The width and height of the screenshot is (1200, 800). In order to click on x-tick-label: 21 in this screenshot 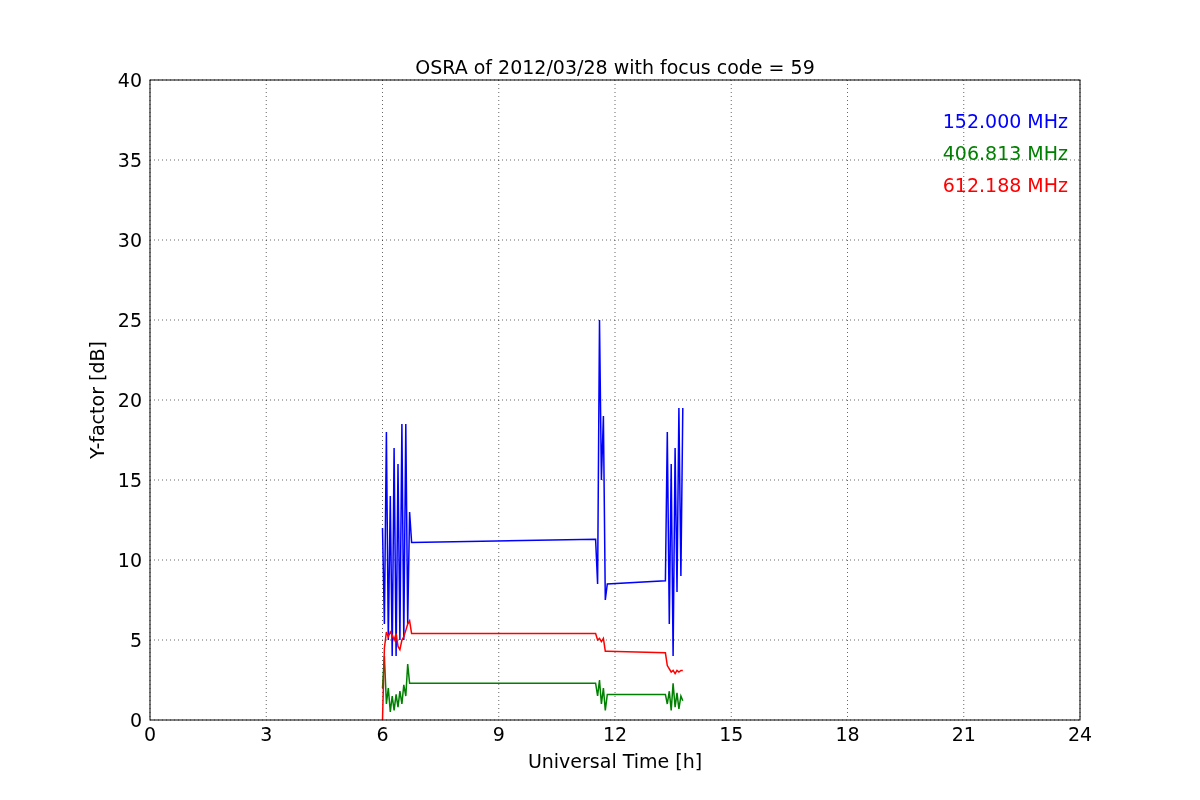, I will do `click(963, 734)`.